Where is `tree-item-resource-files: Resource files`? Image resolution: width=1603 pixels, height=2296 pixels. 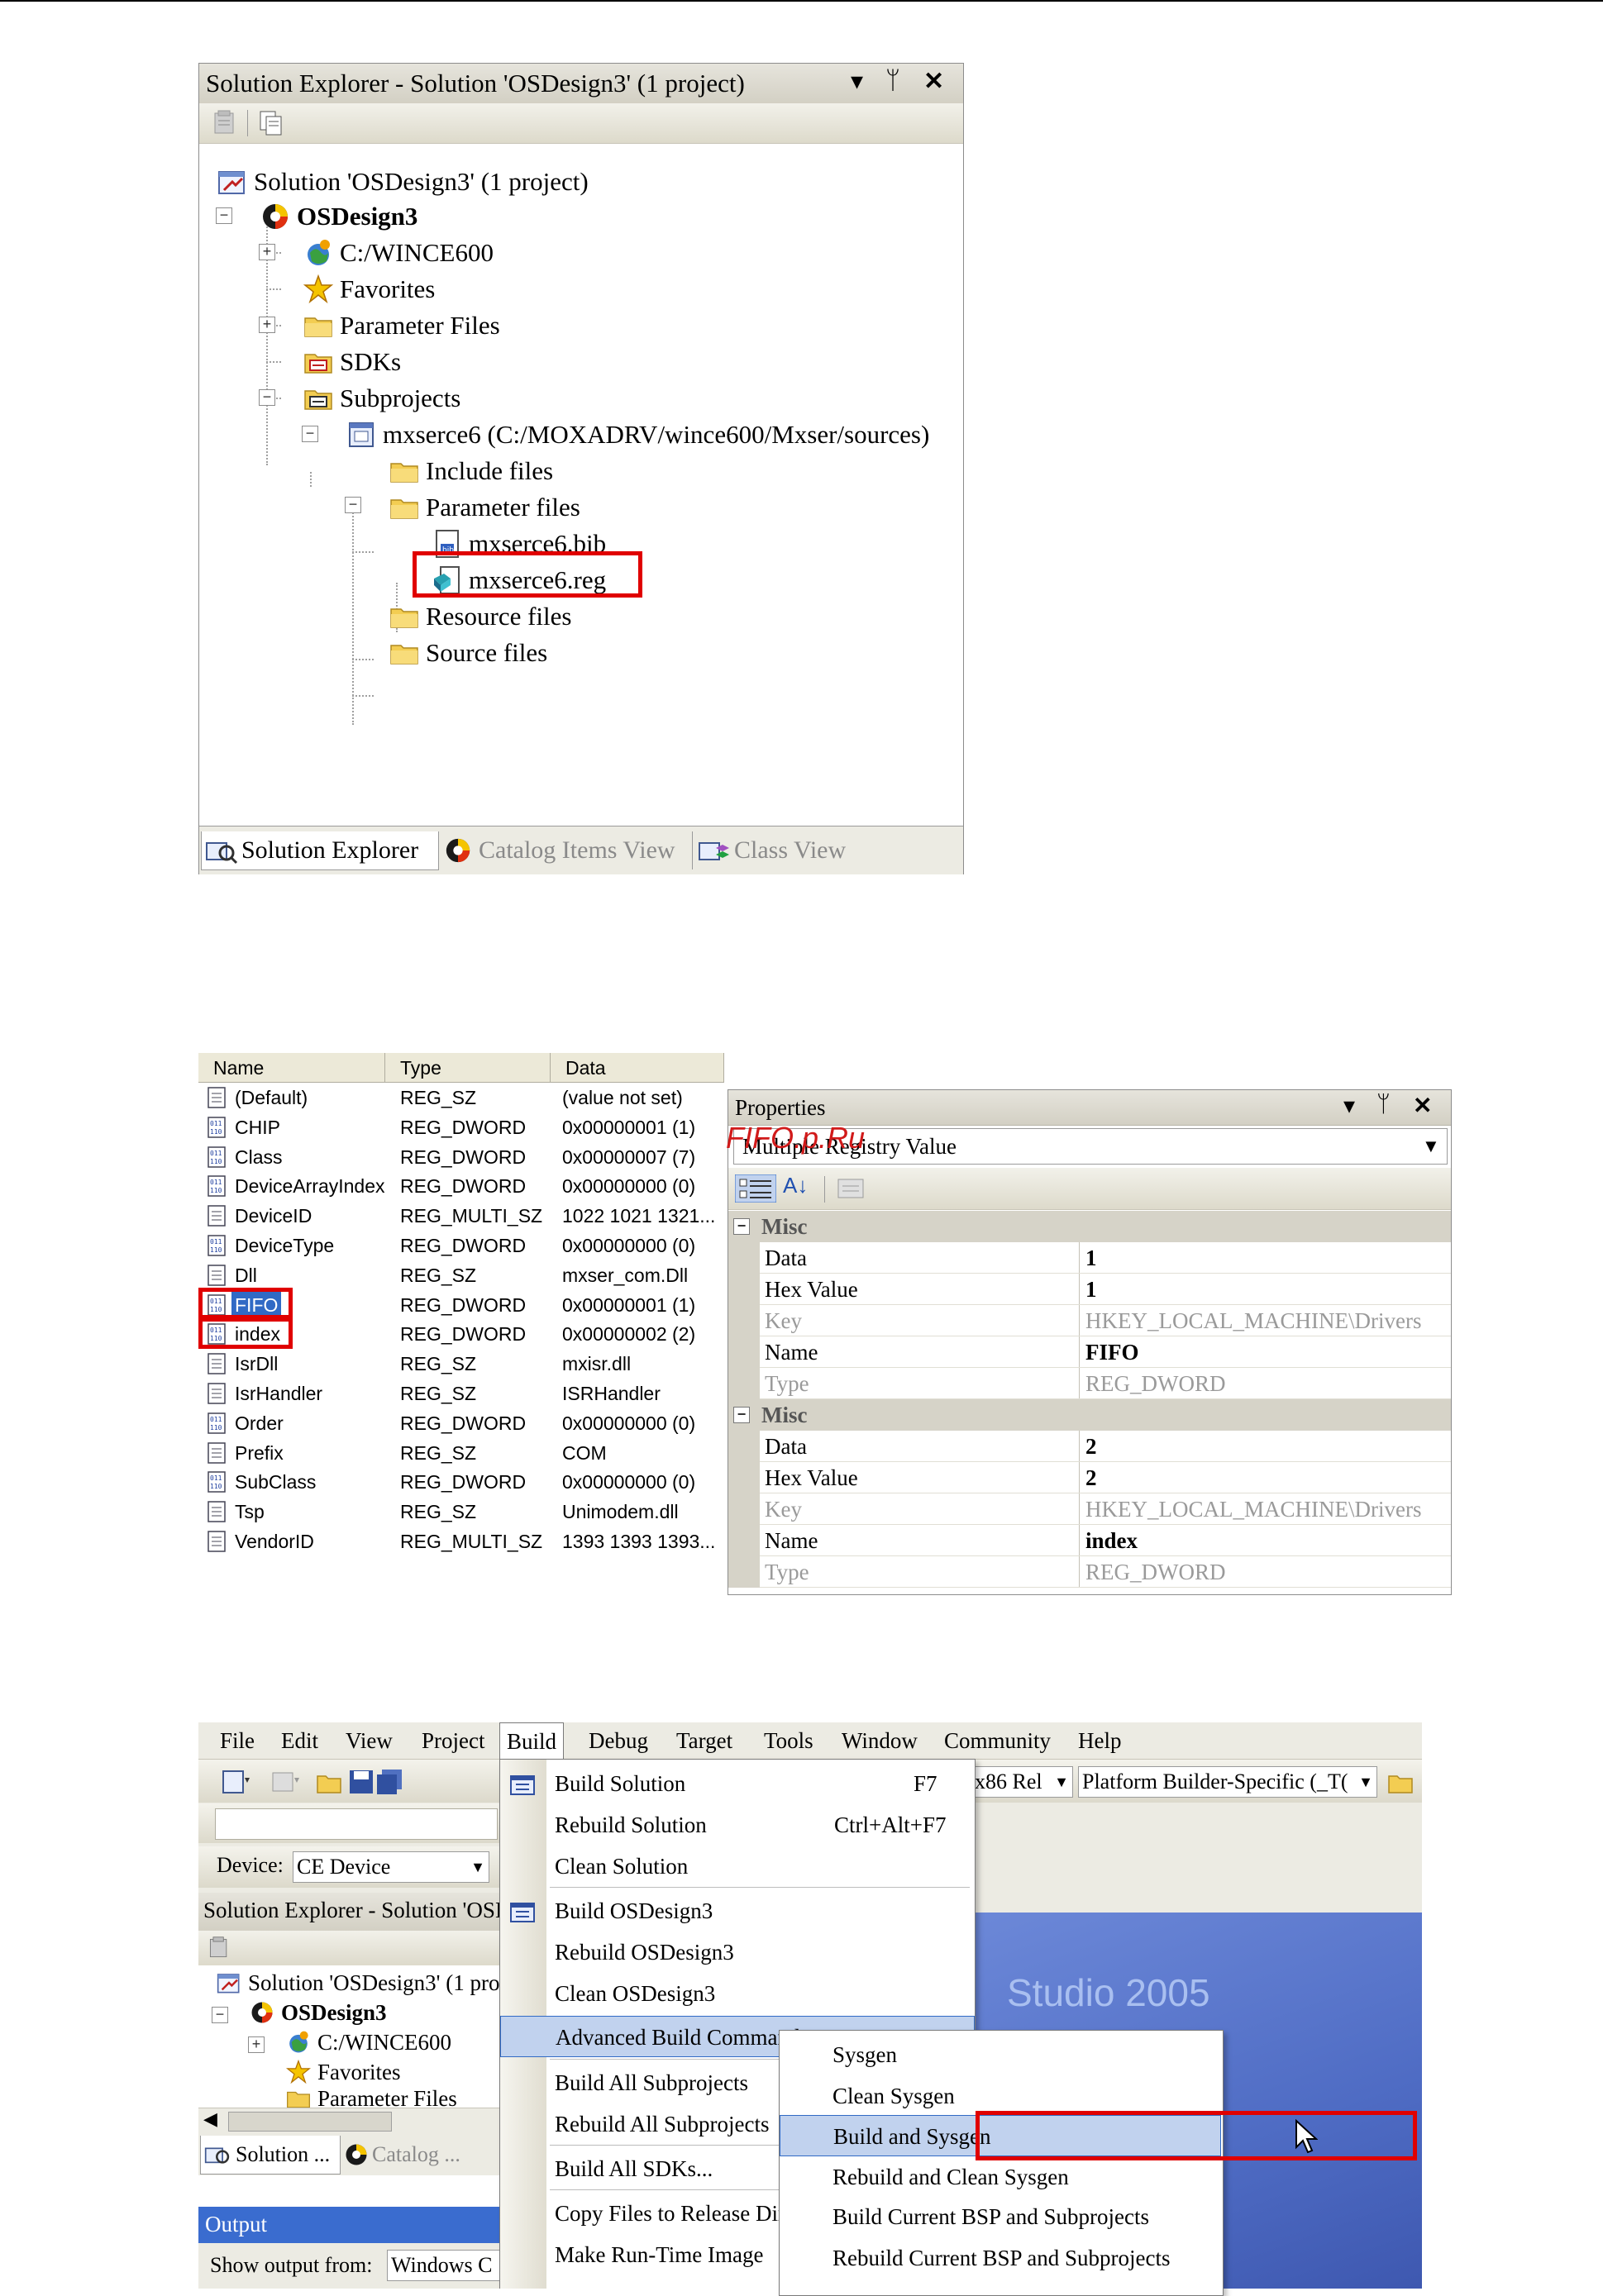
tree-item-resource-files: Resource files is located at coordinates (480, 616).